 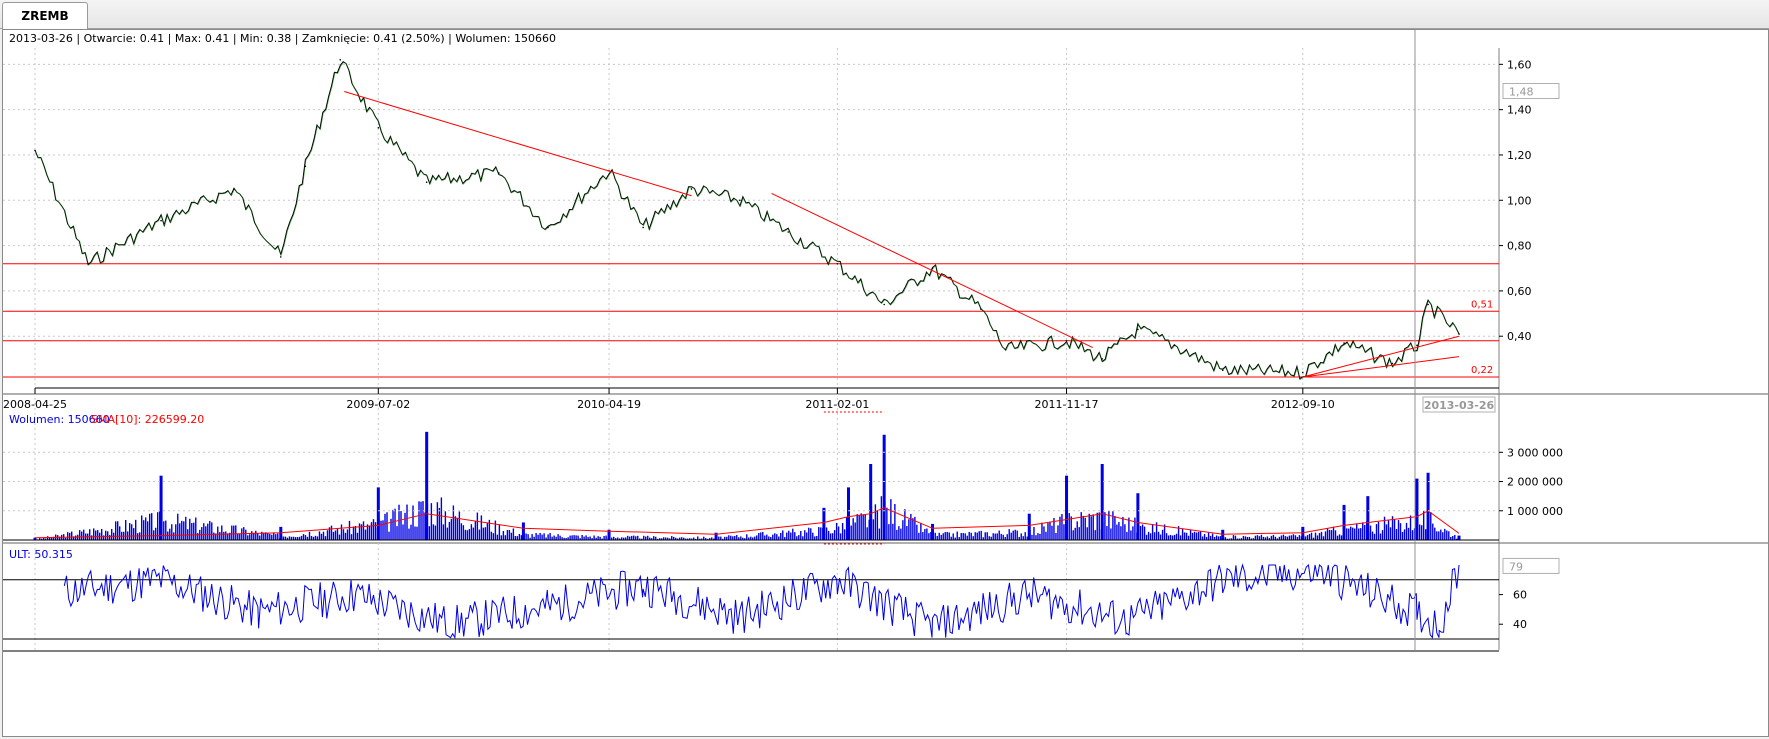 What do you see at coordinates (1482, 370) in the screenshot?
I see `level-label: 0,22` at bounding box center [1482, 370].